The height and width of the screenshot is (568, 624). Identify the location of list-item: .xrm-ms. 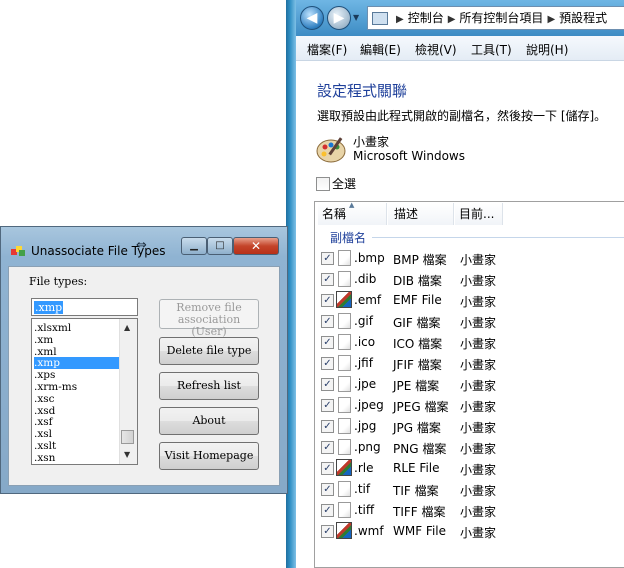
(77, 387).